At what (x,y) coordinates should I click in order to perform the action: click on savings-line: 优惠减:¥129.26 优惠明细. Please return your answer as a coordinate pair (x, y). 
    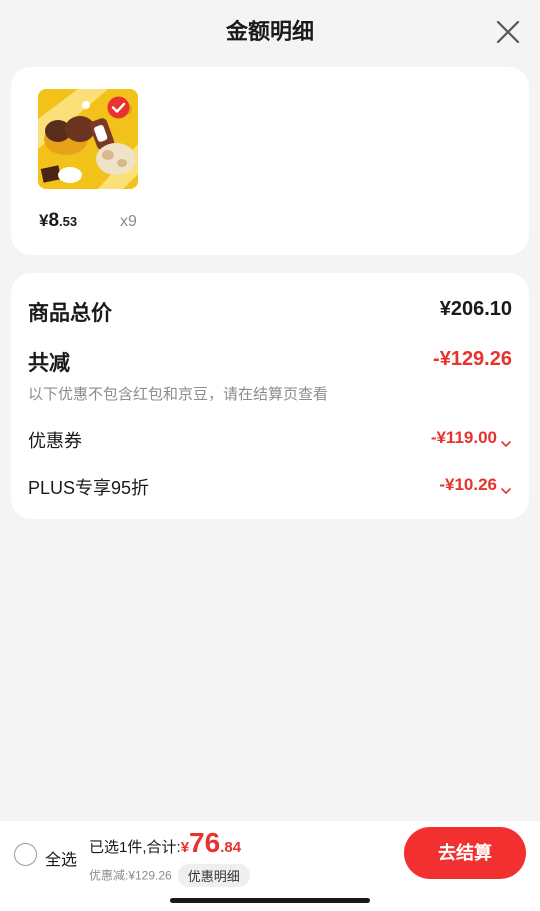
    Looking at the image, I should click on (169, 875).